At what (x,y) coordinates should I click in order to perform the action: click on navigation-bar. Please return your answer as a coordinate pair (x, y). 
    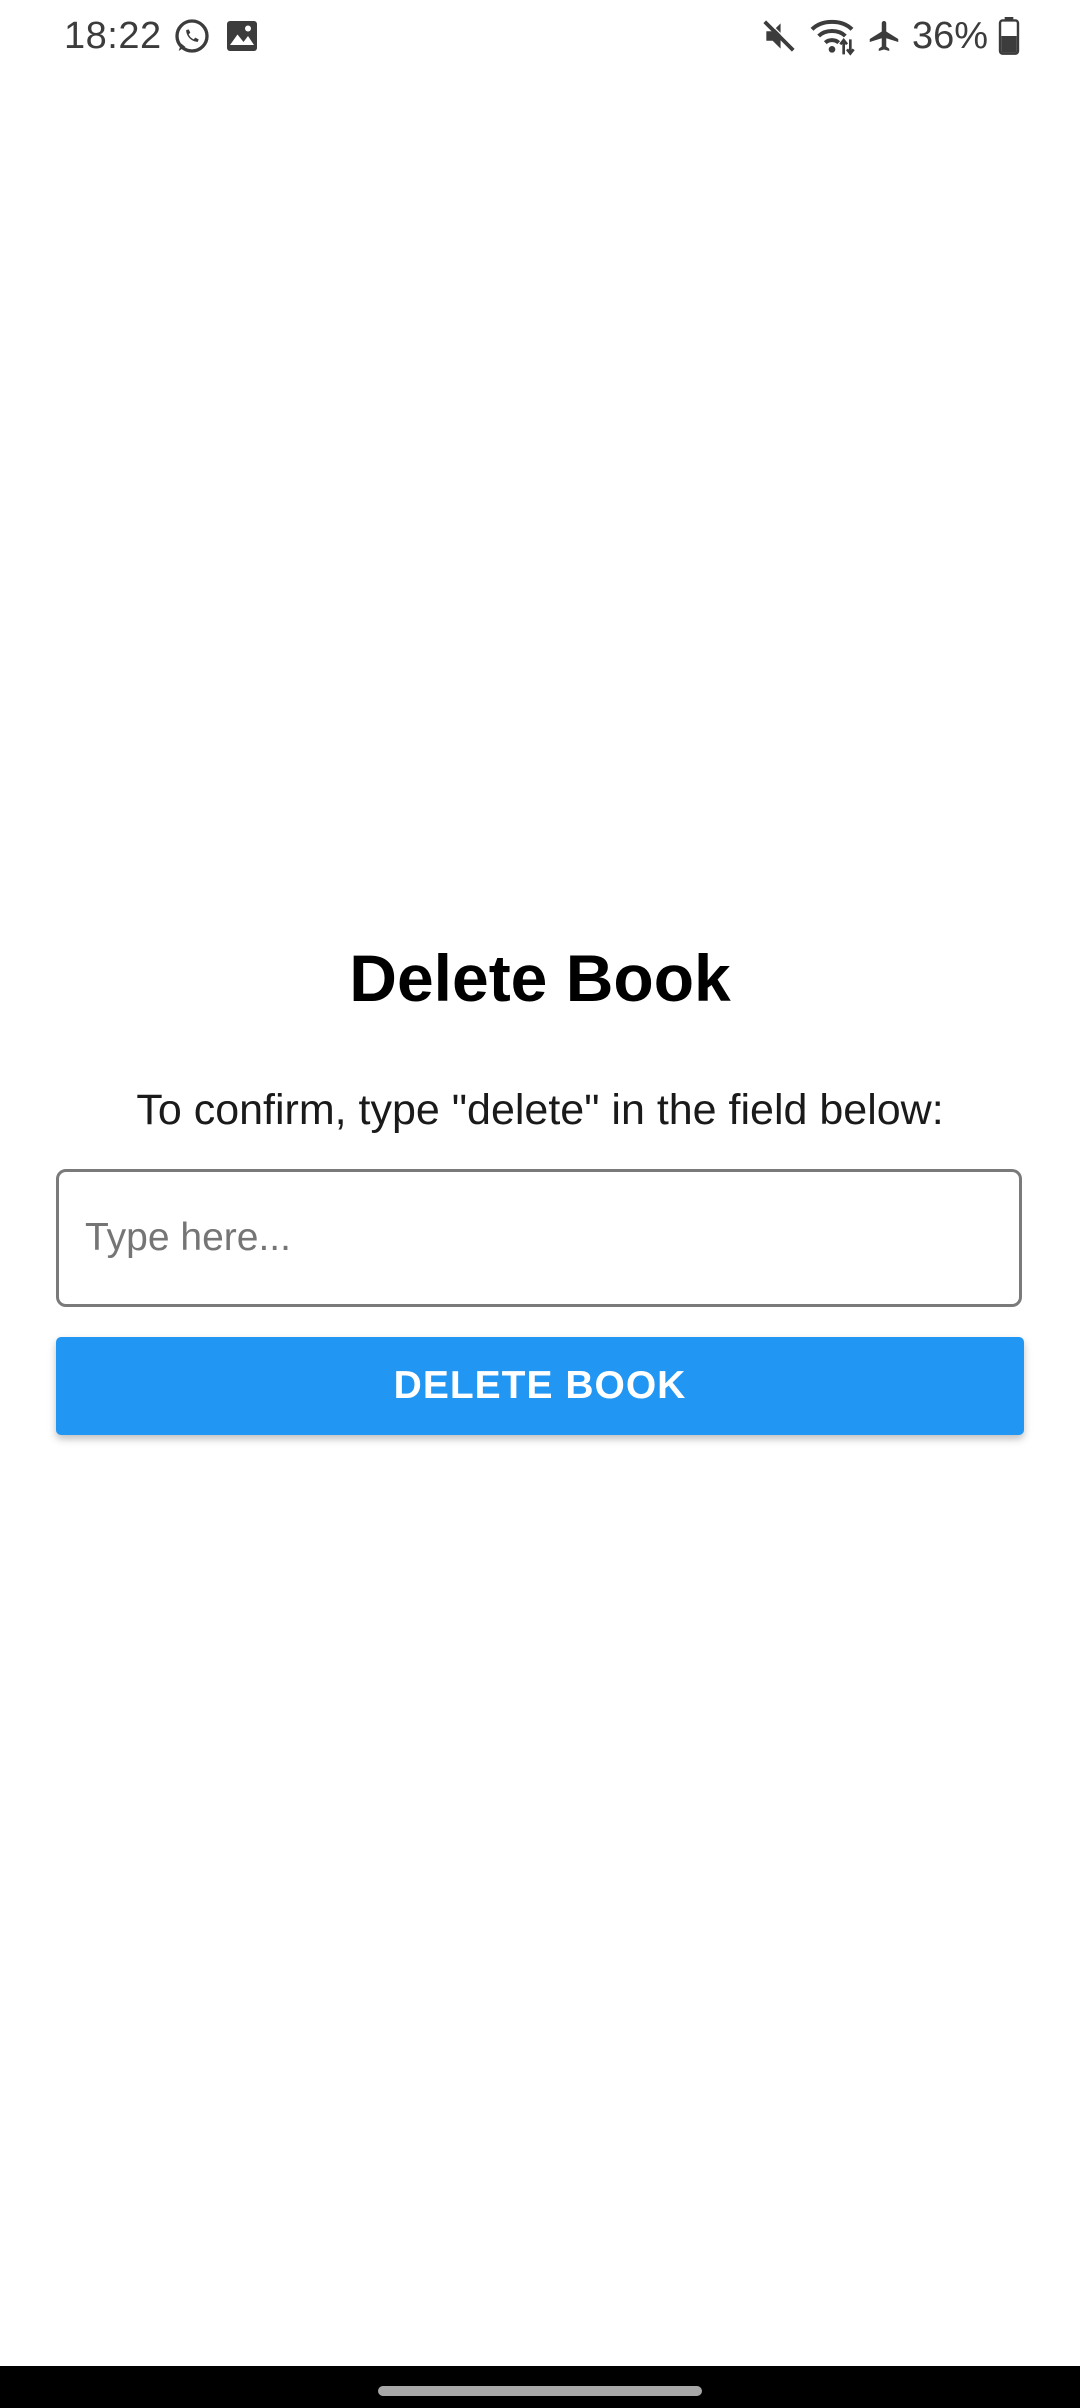
    Looking at the image, I should click on (540, 2387).